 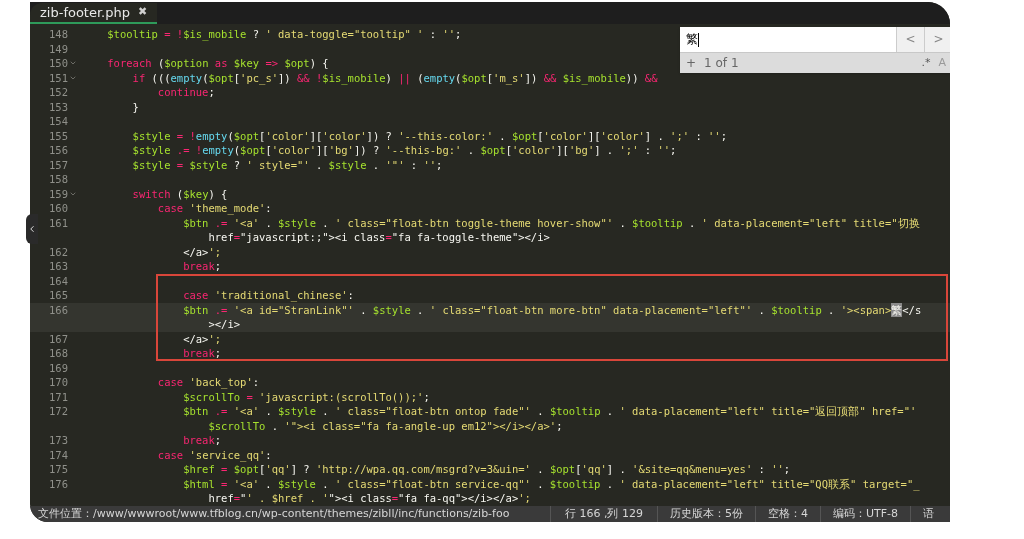 What do you see at coordinates (58, 208) in the screenshot?
I see `line-number: 160` at bounding box center [58, 208].